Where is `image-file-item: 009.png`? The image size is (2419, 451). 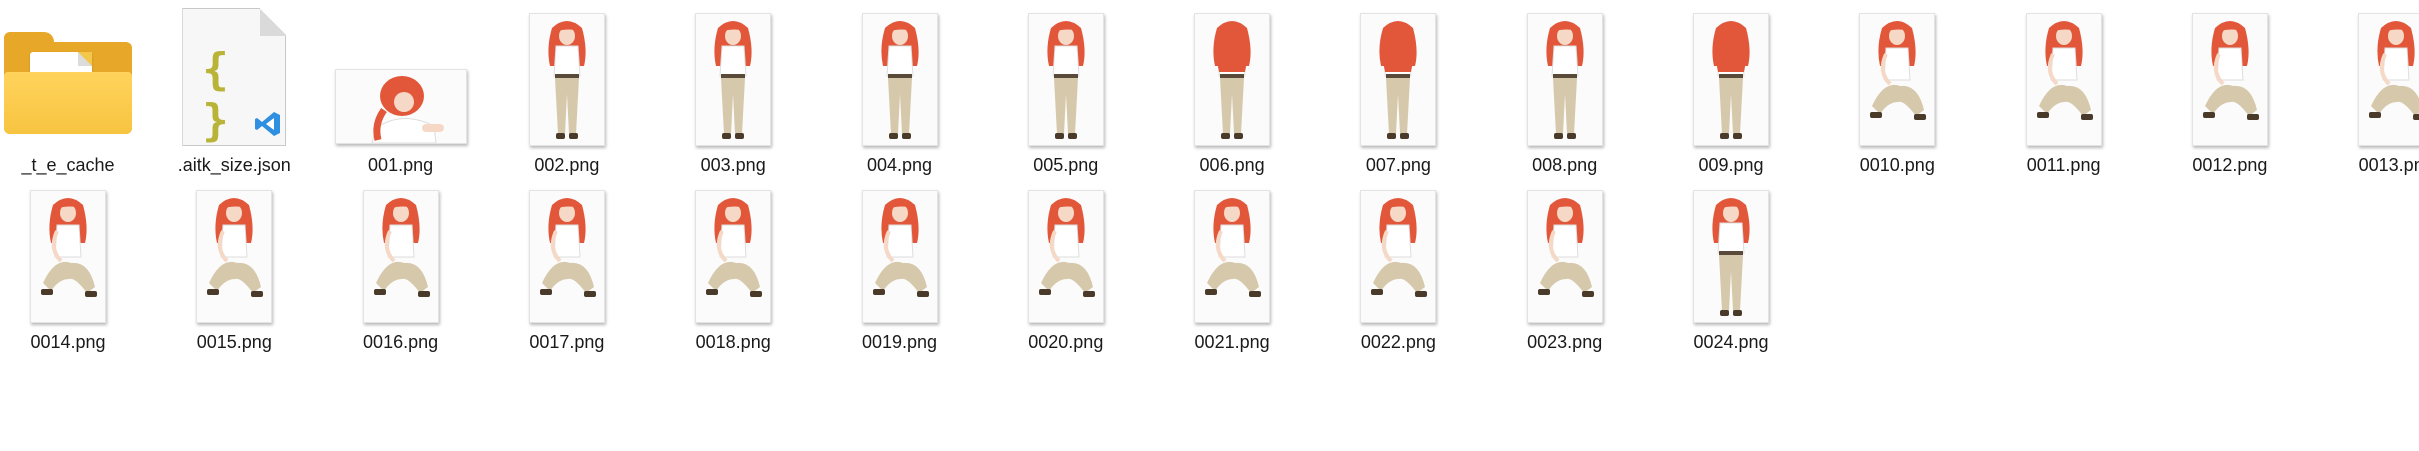 image-file-item: 009.png is located at coordinates (1731, 93).